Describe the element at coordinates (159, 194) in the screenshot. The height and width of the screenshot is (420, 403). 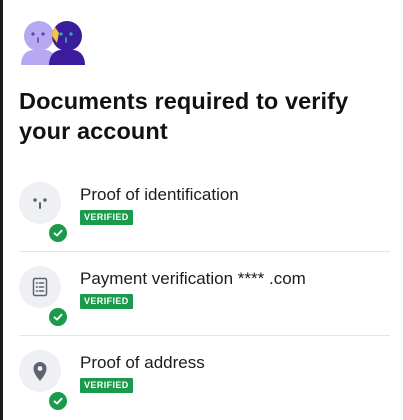
I see `document-name: Proof of identification` at that location.